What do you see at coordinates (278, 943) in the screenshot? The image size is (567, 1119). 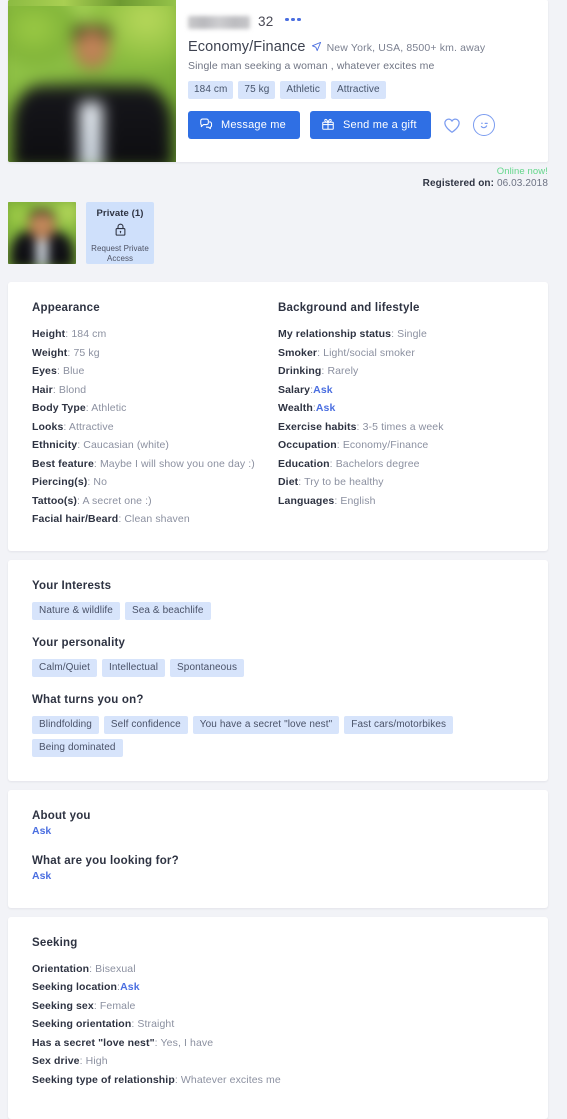 I see `seeking-title: Seeking` at bounding box center [278, 943].